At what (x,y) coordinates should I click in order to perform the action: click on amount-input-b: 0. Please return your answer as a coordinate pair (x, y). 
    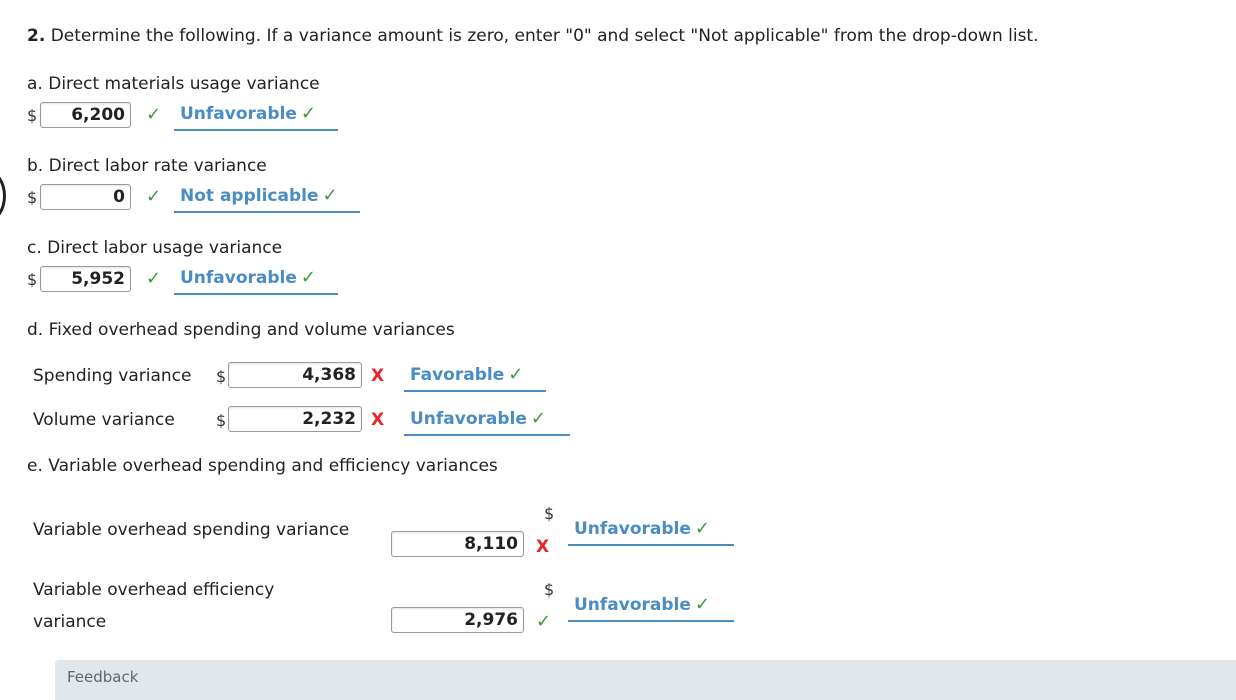
    Looking at the image, I should click on (85, 197).